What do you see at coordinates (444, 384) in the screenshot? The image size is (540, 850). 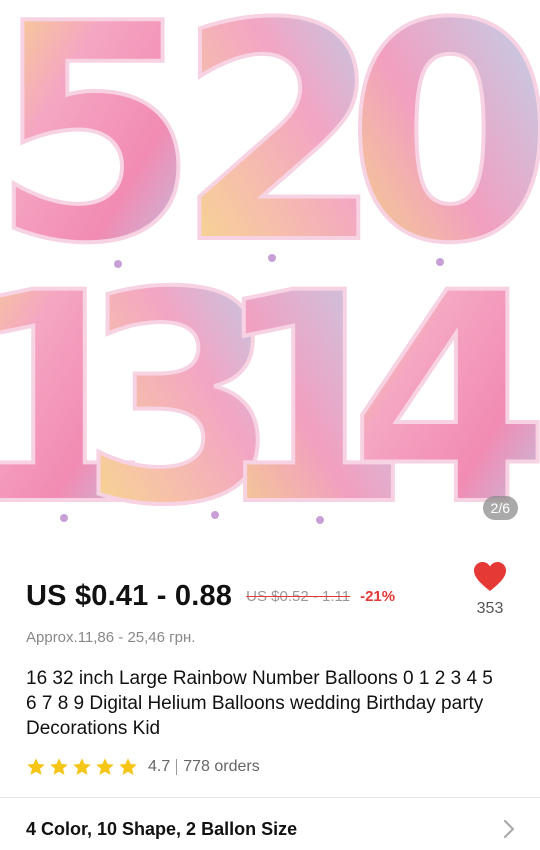 I see `balloon-digit: 4` at bounding box center [444, 384].